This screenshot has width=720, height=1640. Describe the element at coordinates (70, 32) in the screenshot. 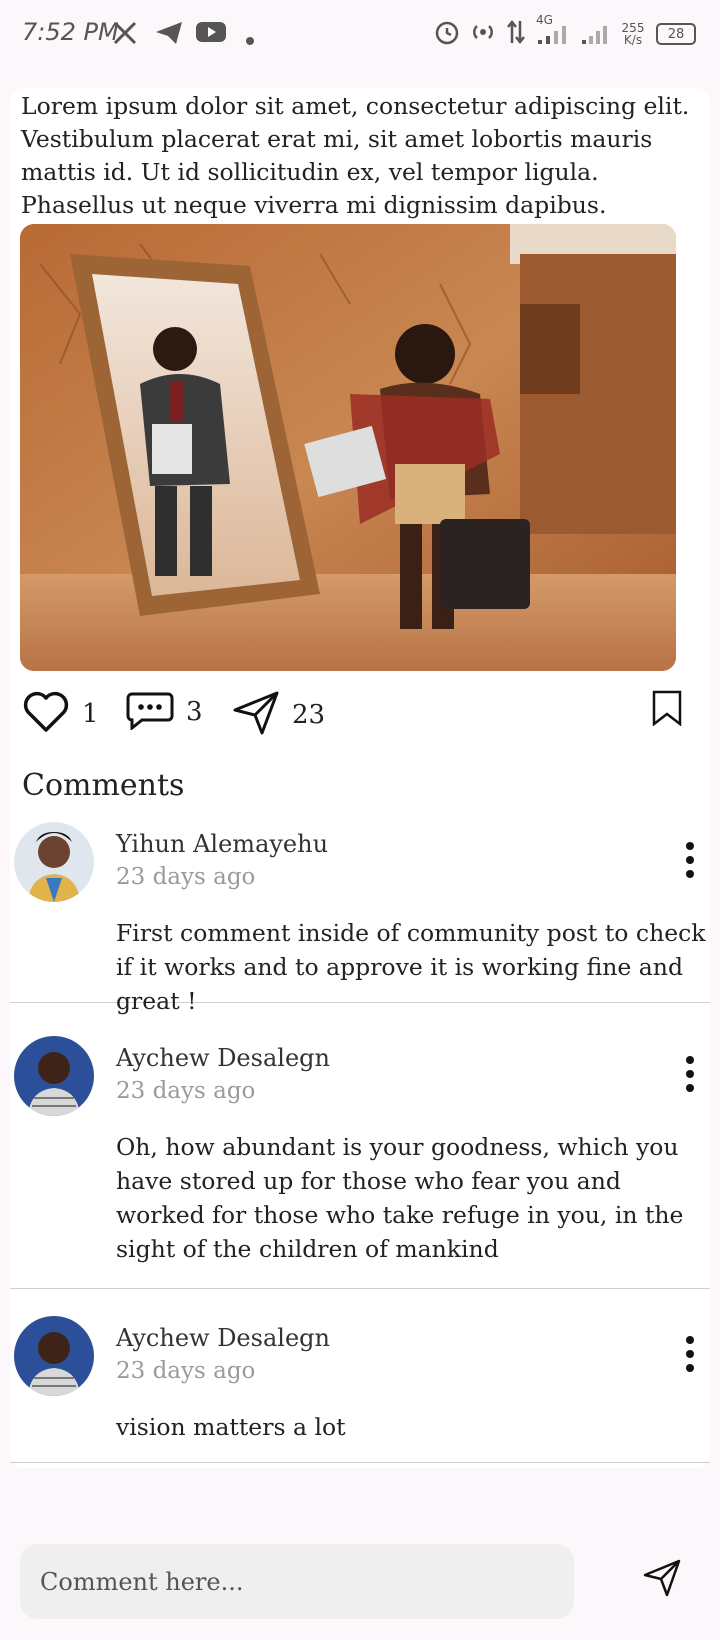

I see `status-time: 7:52 PM` at that location.